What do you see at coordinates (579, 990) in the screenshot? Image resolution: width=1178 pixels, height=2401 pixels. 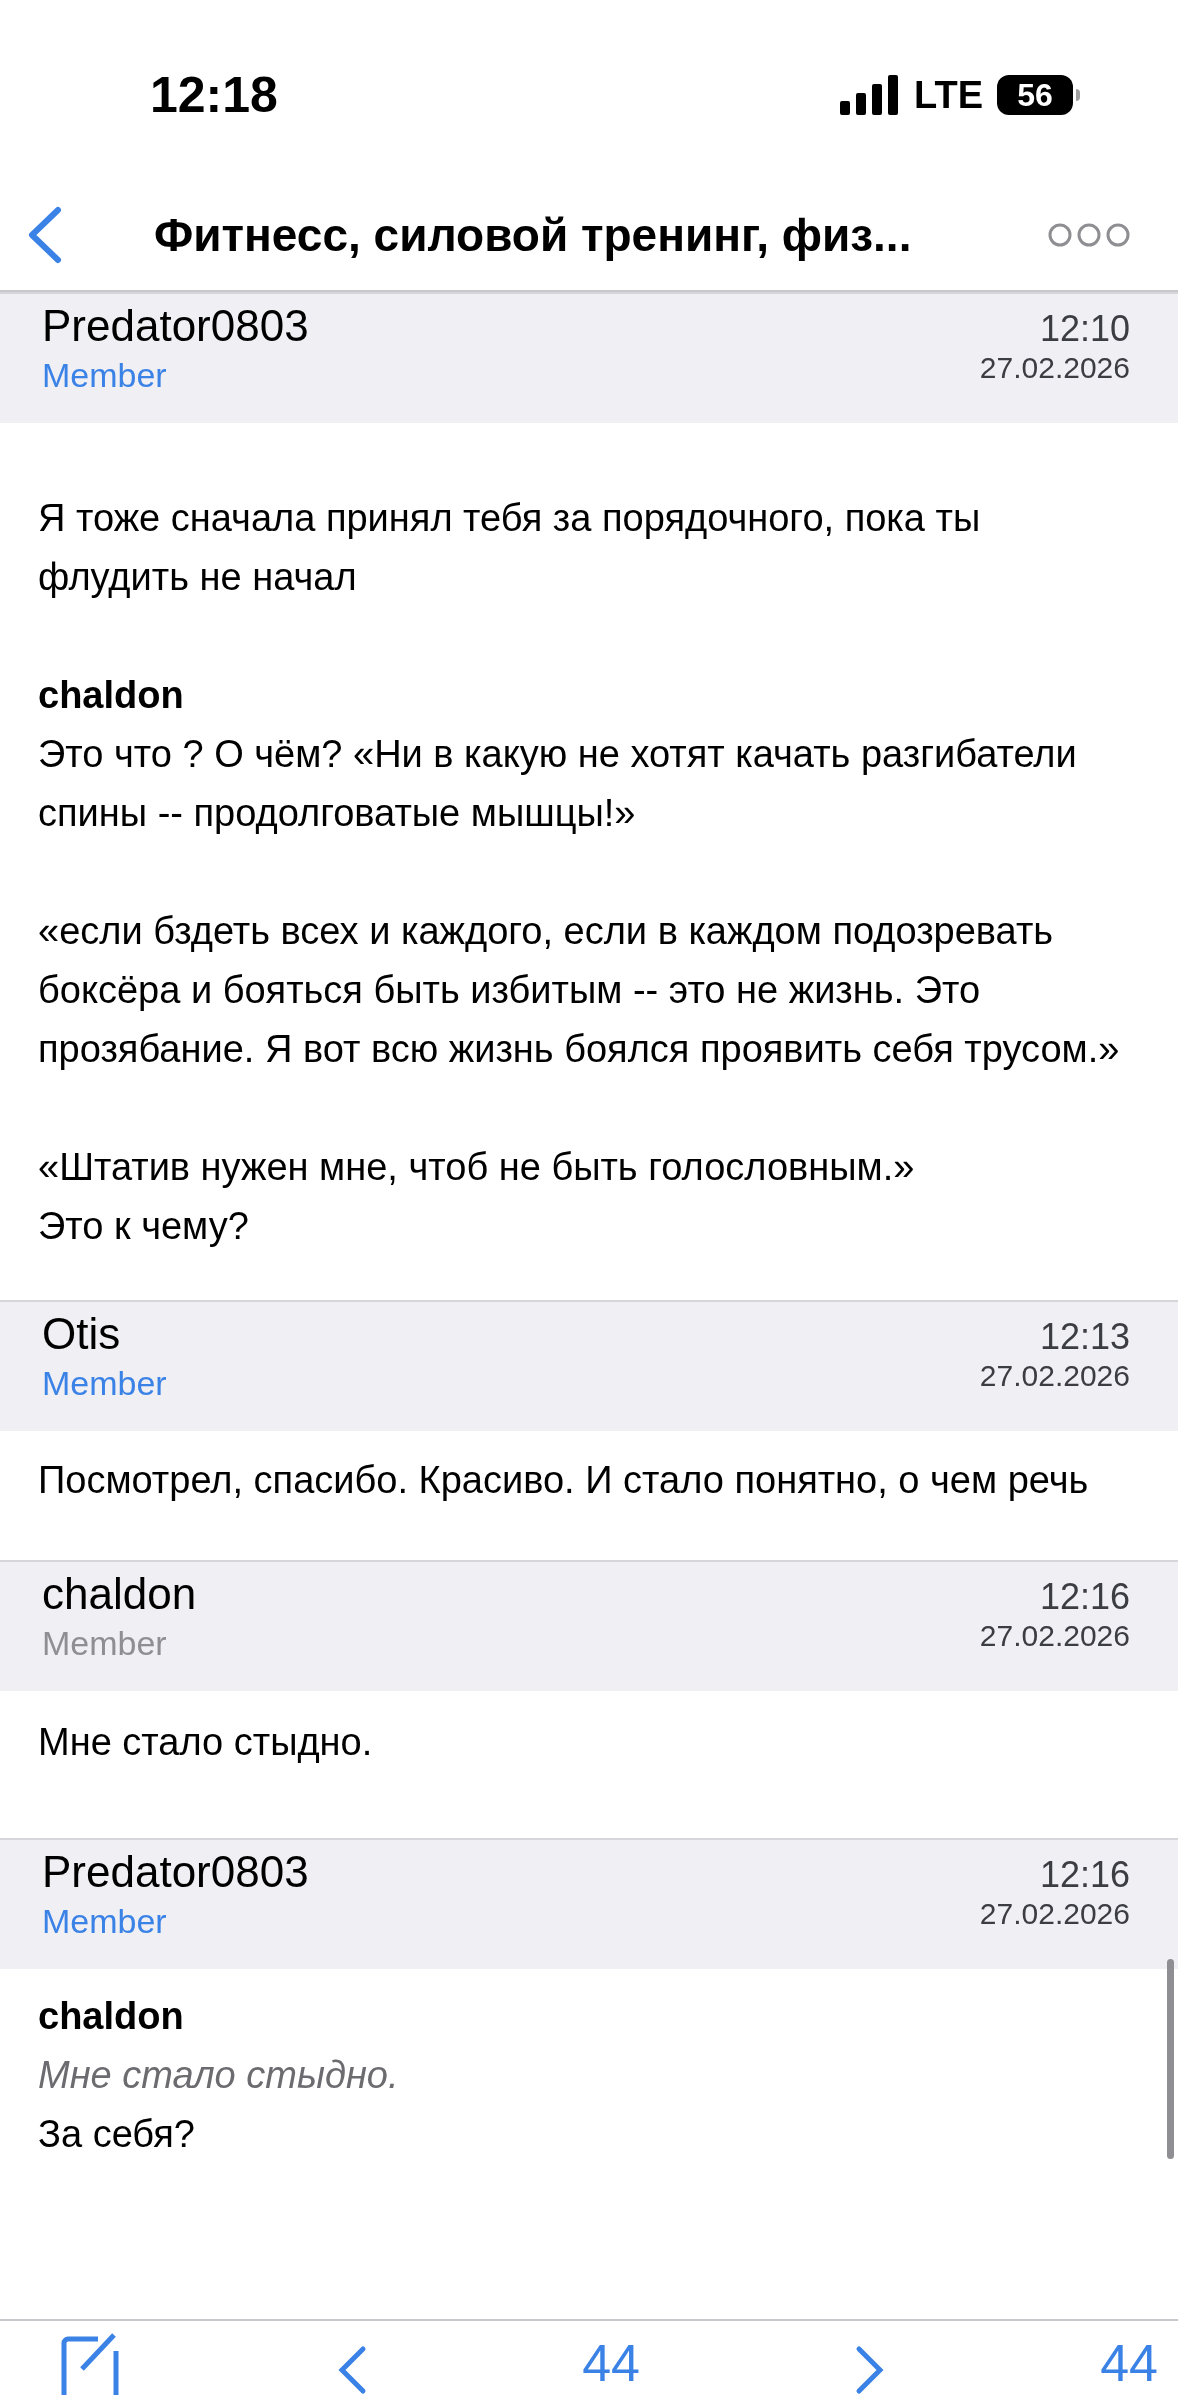 I see `post-text: «если бздеть всех и каждого, если в каждом подозревать боксёра и бояться быть избитым -- это не жизнь. Это прозябание. Я вот всю жизнь боялся проявить себя трусом.»` at bounding box center [579, 990].